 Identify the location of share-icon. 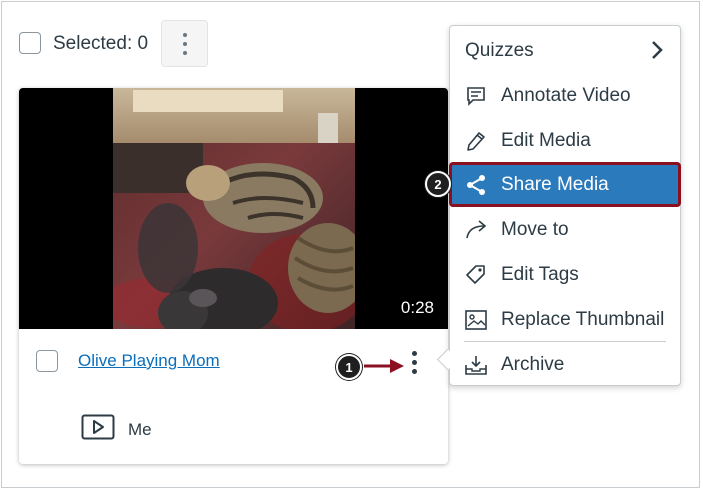
(476, 185).